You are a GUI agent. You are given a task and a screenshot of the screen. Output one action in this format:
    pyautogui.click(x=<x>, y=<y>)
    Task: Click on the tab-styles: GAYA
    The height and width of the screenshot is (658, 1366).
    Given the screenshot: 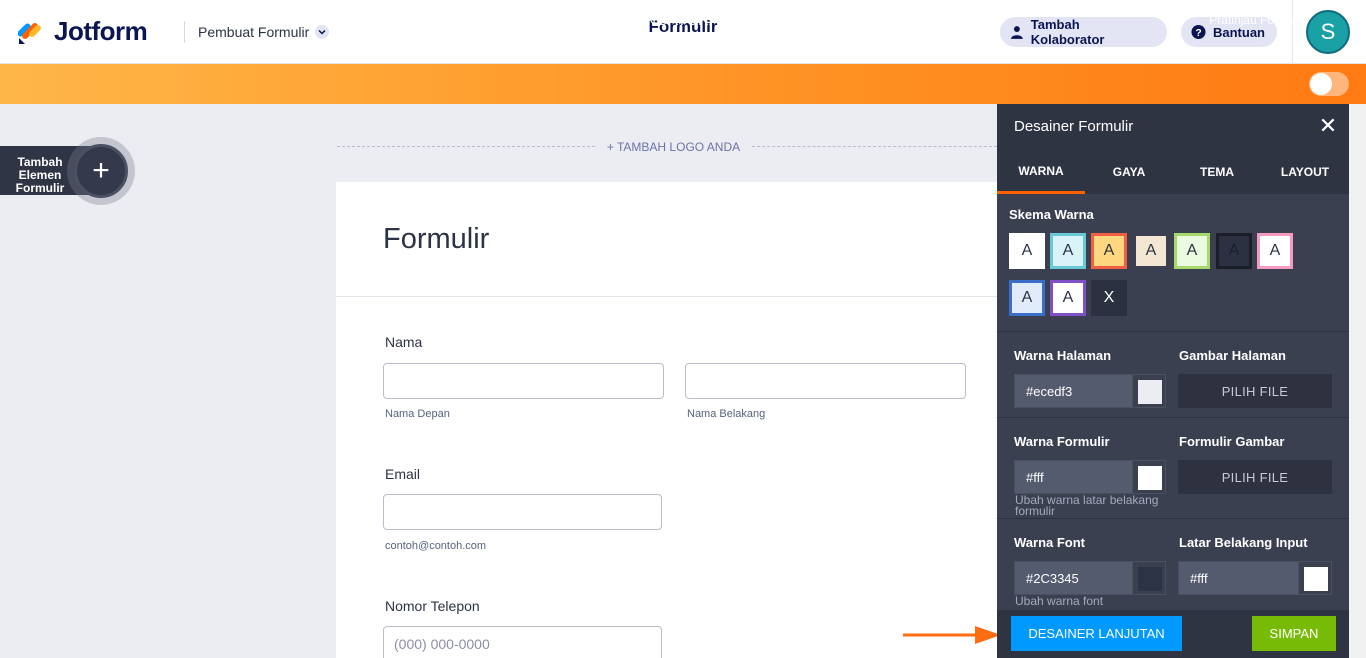 What is the action you would take?
    pyautogui.click(x=1129, y=172)
    